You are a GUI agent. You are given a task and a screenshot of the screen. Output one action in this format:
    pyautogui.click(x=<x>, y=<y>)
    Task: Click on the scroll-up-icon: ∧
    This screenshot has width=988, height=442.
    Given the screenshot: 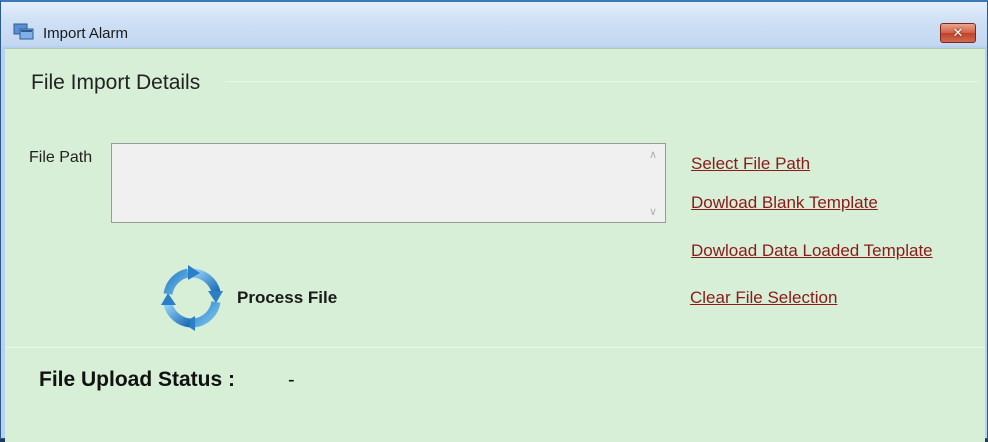 What is the action you would take?
    pyautogui.click(x=653, y=154)
    